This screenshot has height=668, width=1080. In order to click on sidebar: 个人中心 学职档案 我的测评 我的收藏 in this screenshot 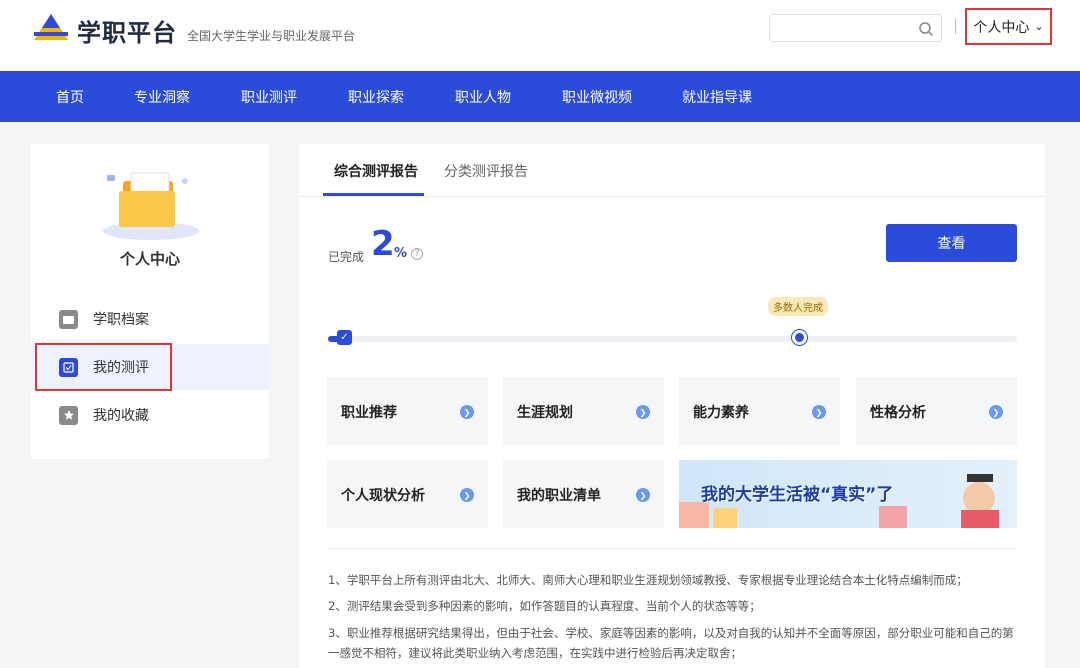, I will do `click(150, 301)`.